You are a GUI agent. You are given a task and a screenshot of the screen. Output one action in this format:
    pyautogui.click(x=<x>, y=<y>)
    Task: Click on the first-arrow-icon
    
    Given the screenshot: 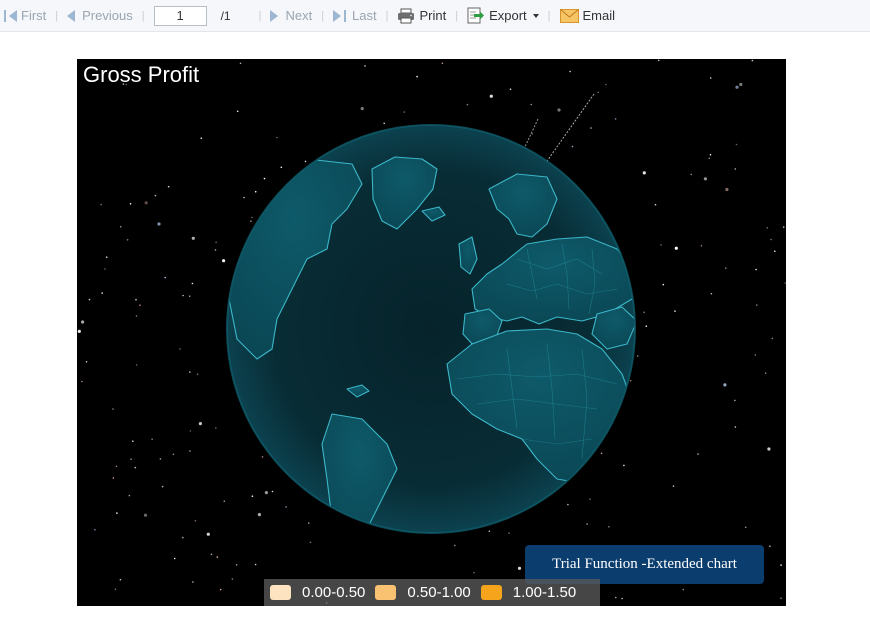 What is the action you would take?
    pyautogui.click(x=13, y=15)
    